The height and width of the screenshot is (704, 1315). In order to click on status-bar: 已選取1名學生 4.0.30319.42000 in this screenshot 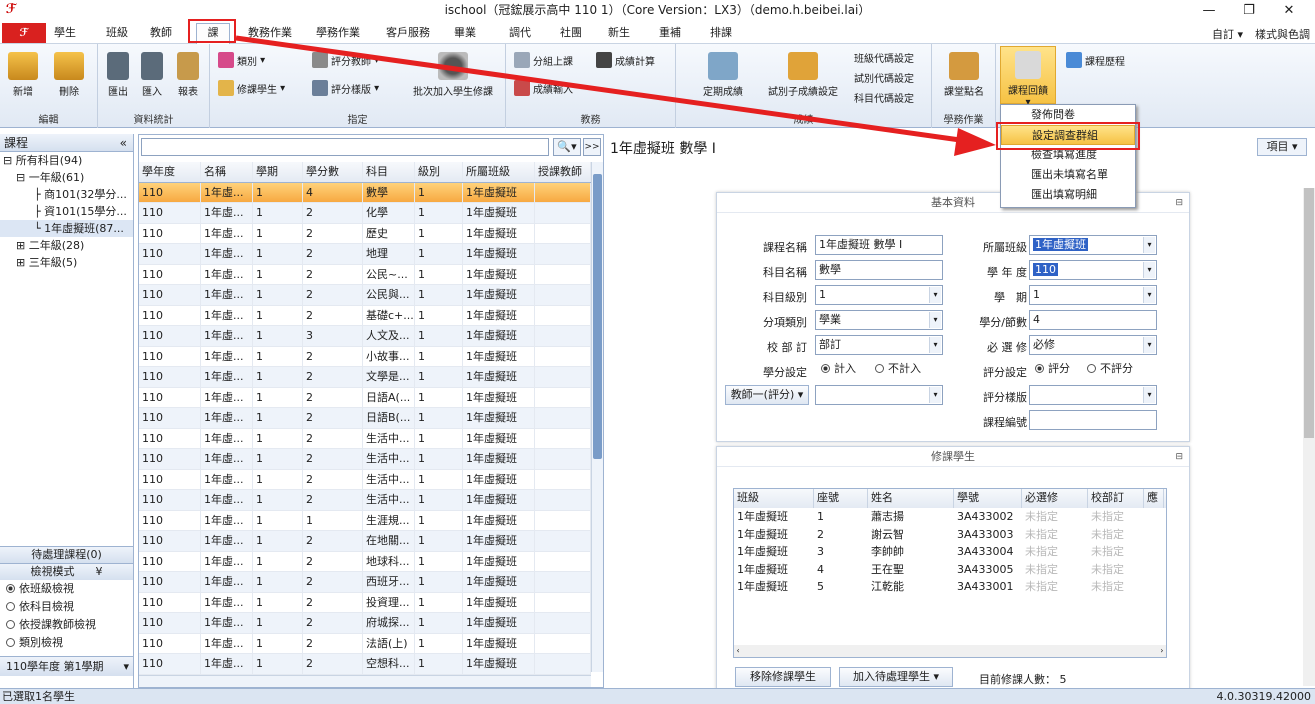, I will do `click(657, 696)`.